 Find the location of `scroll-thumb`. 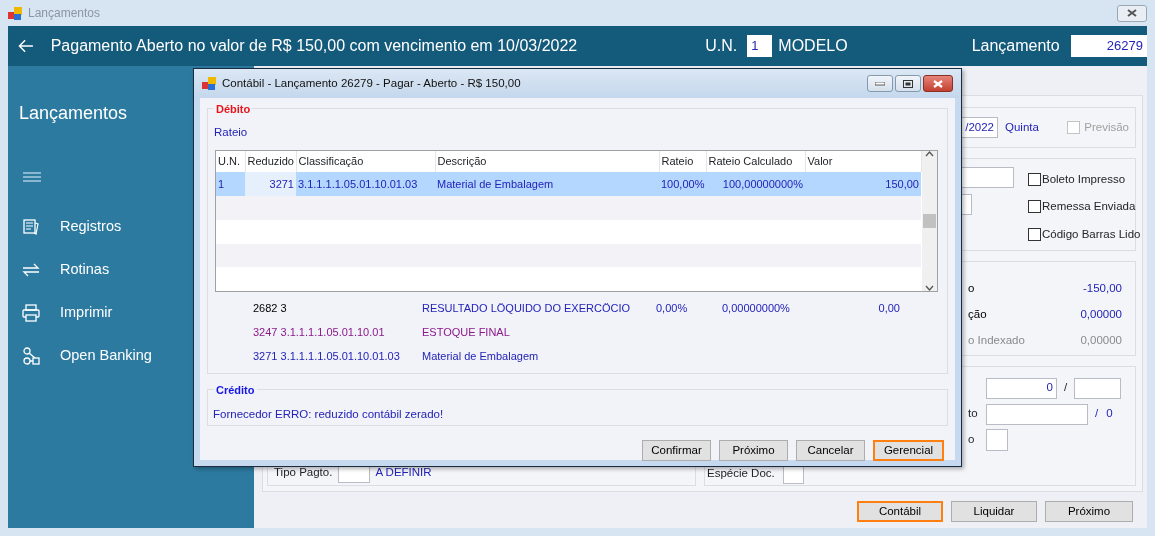

scroll-thumb is located at coordinates (929, 221).